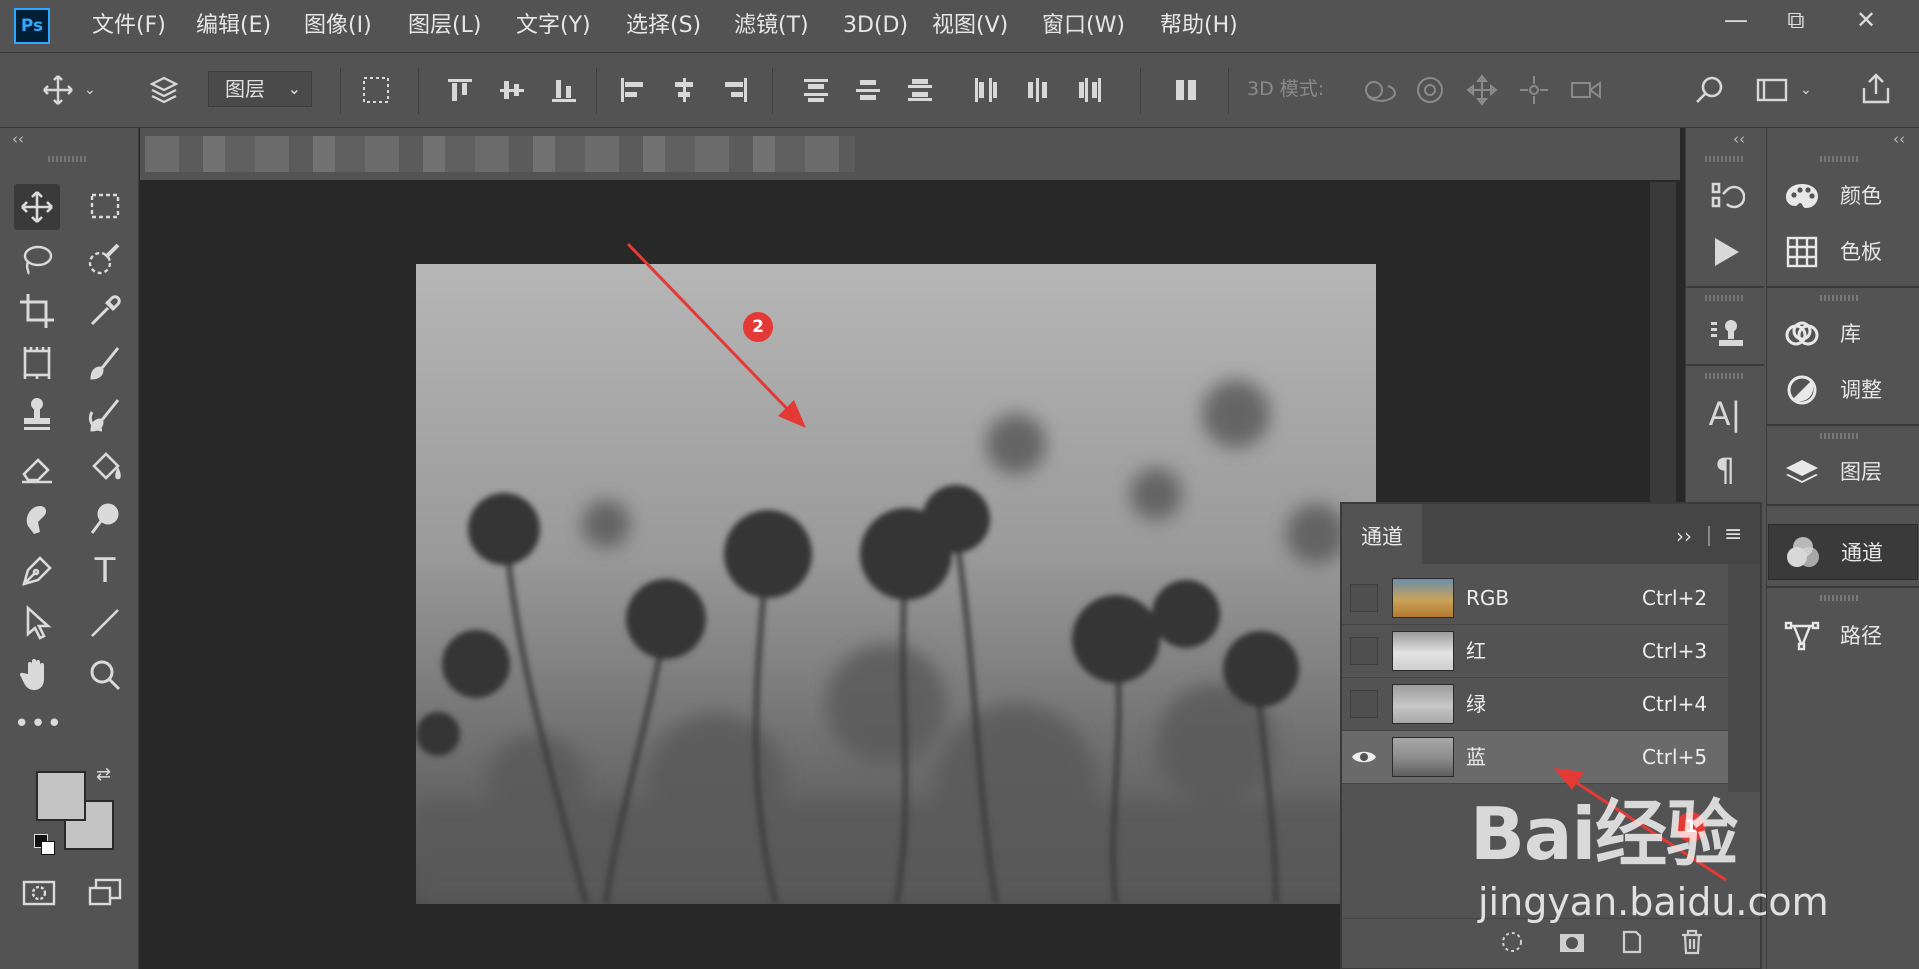 The width and height of the screenshot is (1919, 969). I want to click on eye-icon, so click(1364, 757).